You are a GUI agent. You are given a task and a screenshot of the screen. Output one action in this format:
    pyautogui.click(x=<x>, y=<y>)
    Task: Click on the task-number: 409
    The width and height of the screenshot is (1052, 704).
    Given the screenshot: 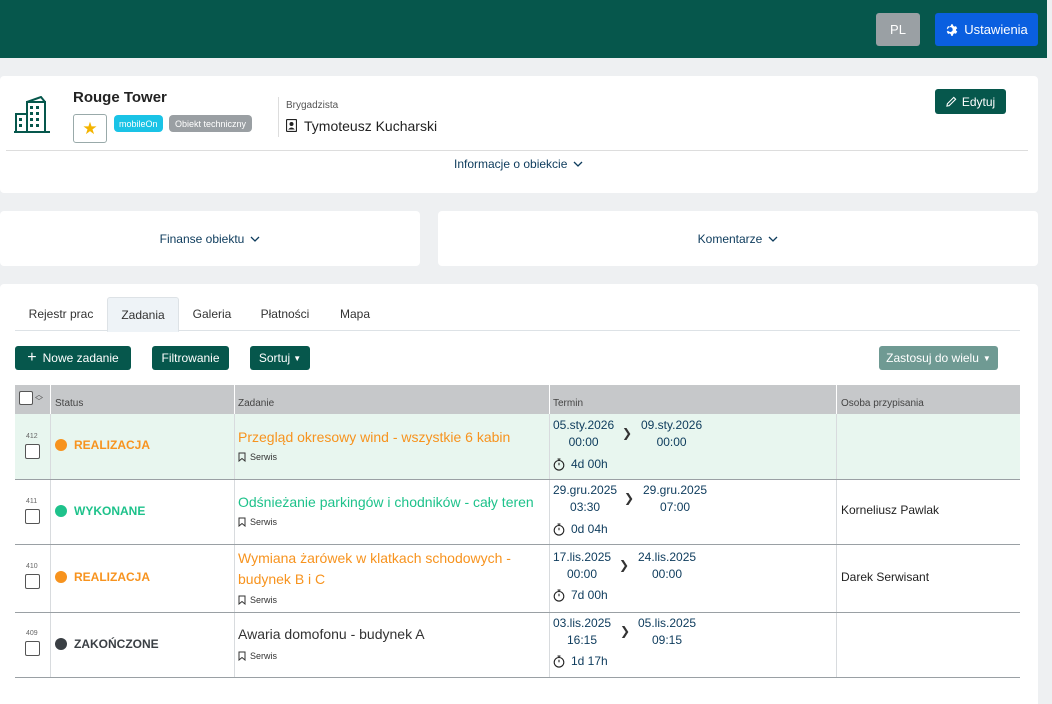 What is the action you would take?
    pyautogui.click(x=32, y=633)
    